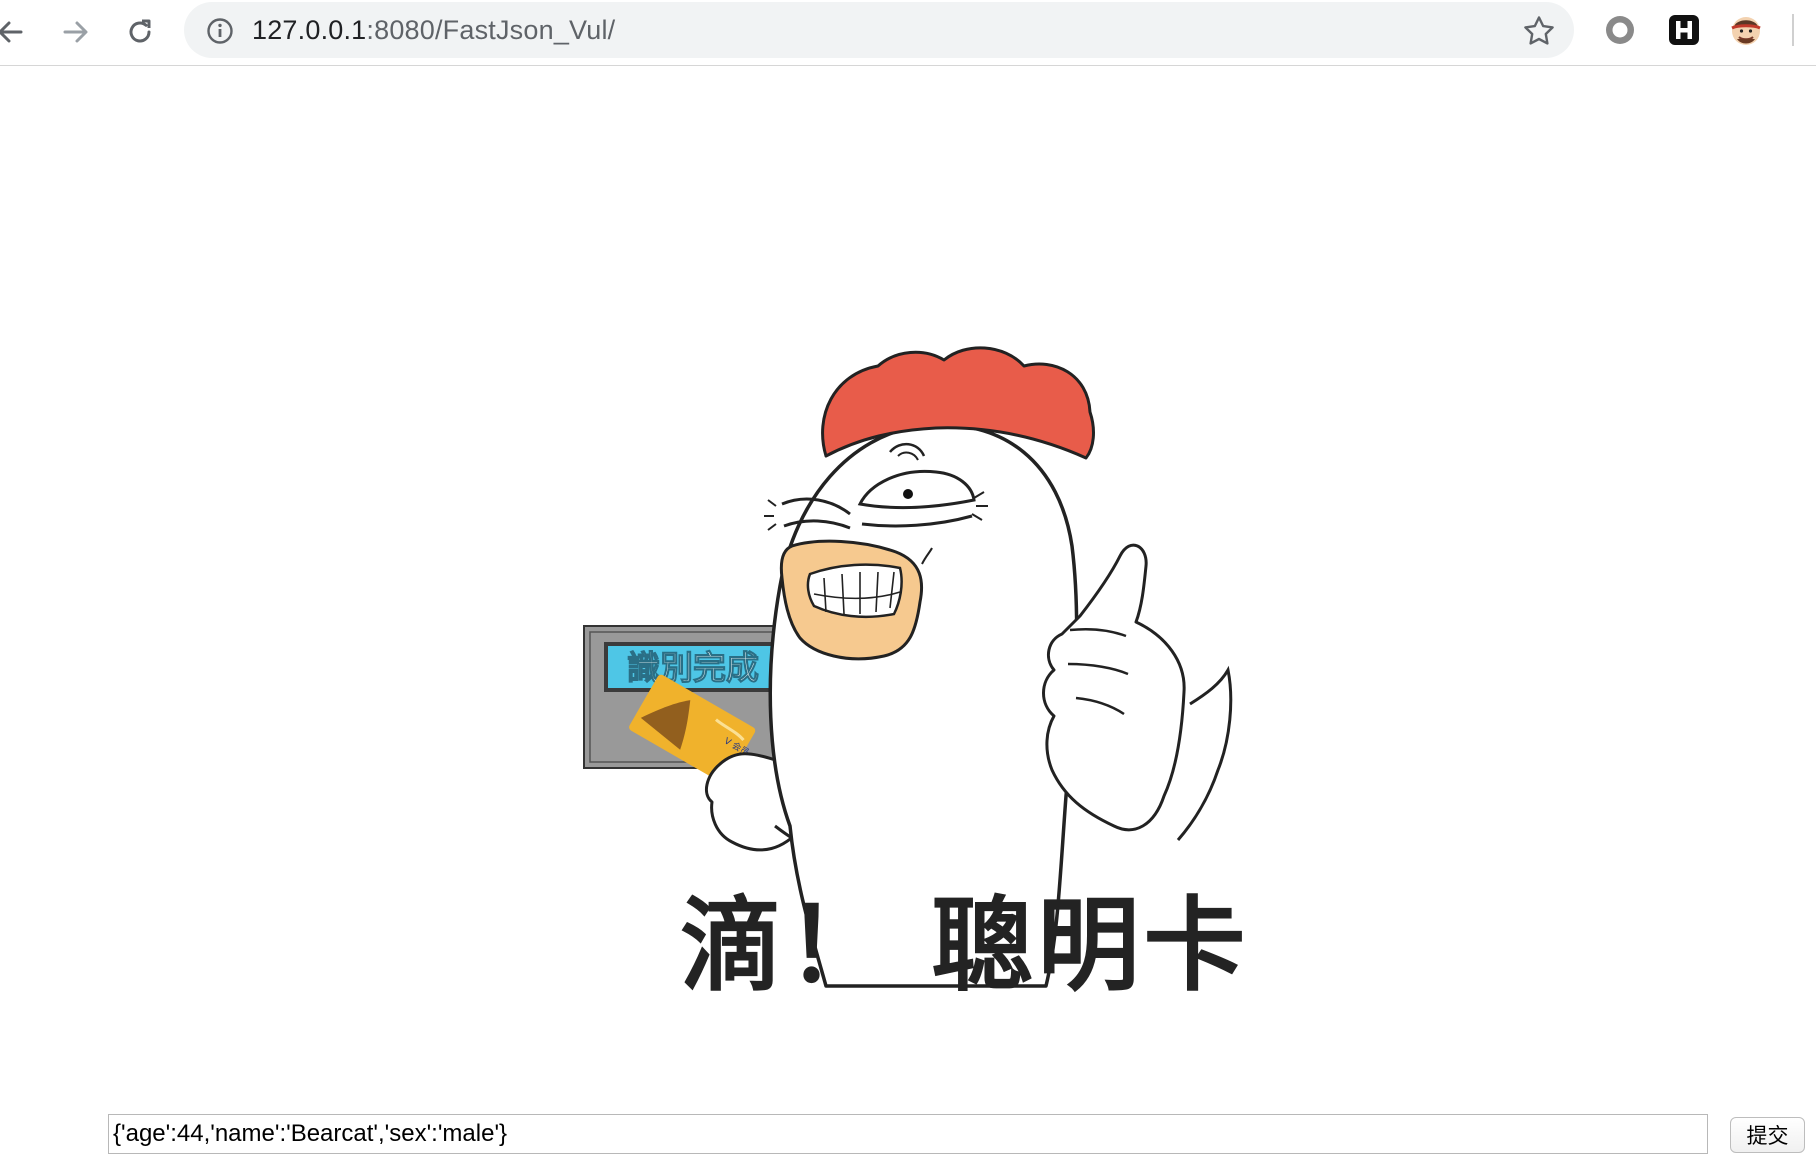 The width and height of the screenshot is (1816, 1154). Describe the element at coordinates (1793, 30) in the screenshot. I see `toolbar-separator` at that location.